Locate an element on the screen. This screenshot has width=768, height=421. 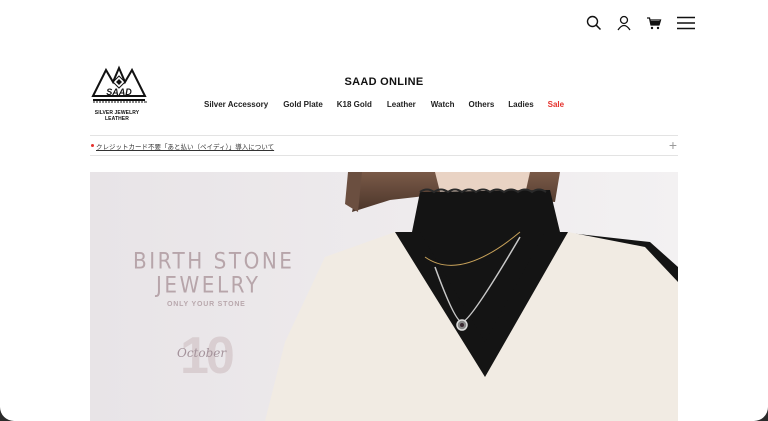
site-title: SAAD ONLINE is located at coordinates (384, 82).